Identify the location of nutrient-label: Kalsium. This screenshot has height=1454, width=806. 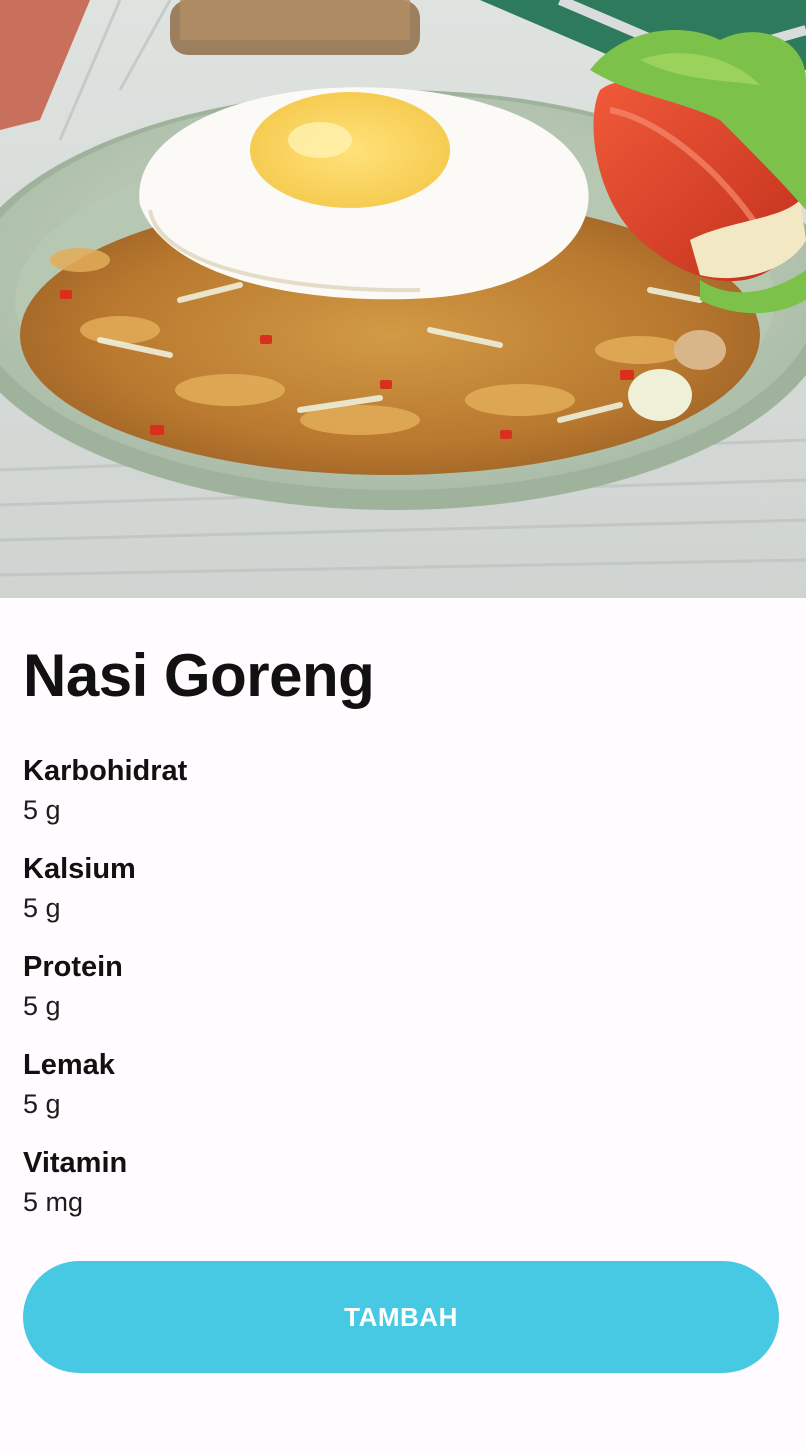
(79, 869).